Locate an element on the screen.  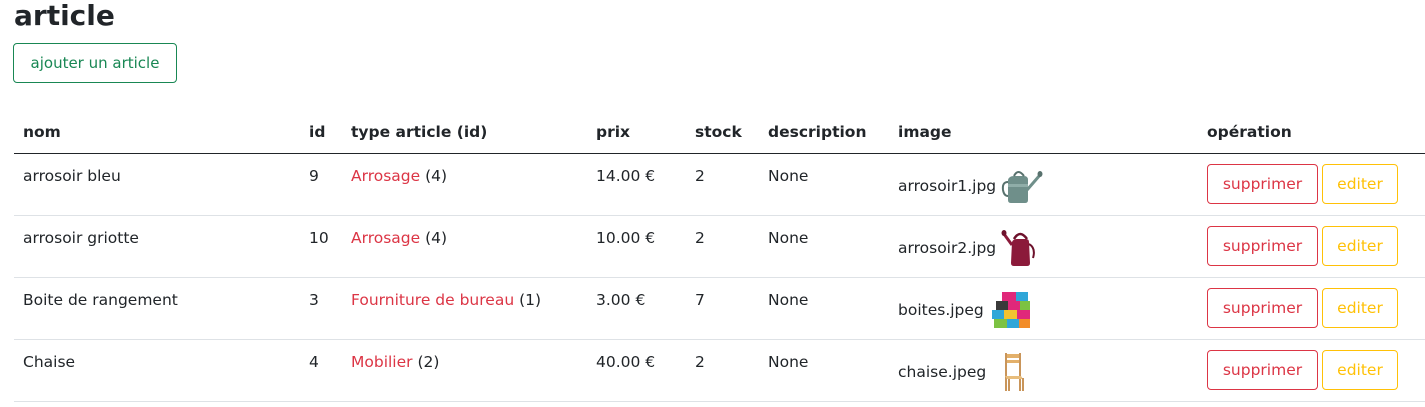
cell-stock: 7 is located at coordinates (722, 308).